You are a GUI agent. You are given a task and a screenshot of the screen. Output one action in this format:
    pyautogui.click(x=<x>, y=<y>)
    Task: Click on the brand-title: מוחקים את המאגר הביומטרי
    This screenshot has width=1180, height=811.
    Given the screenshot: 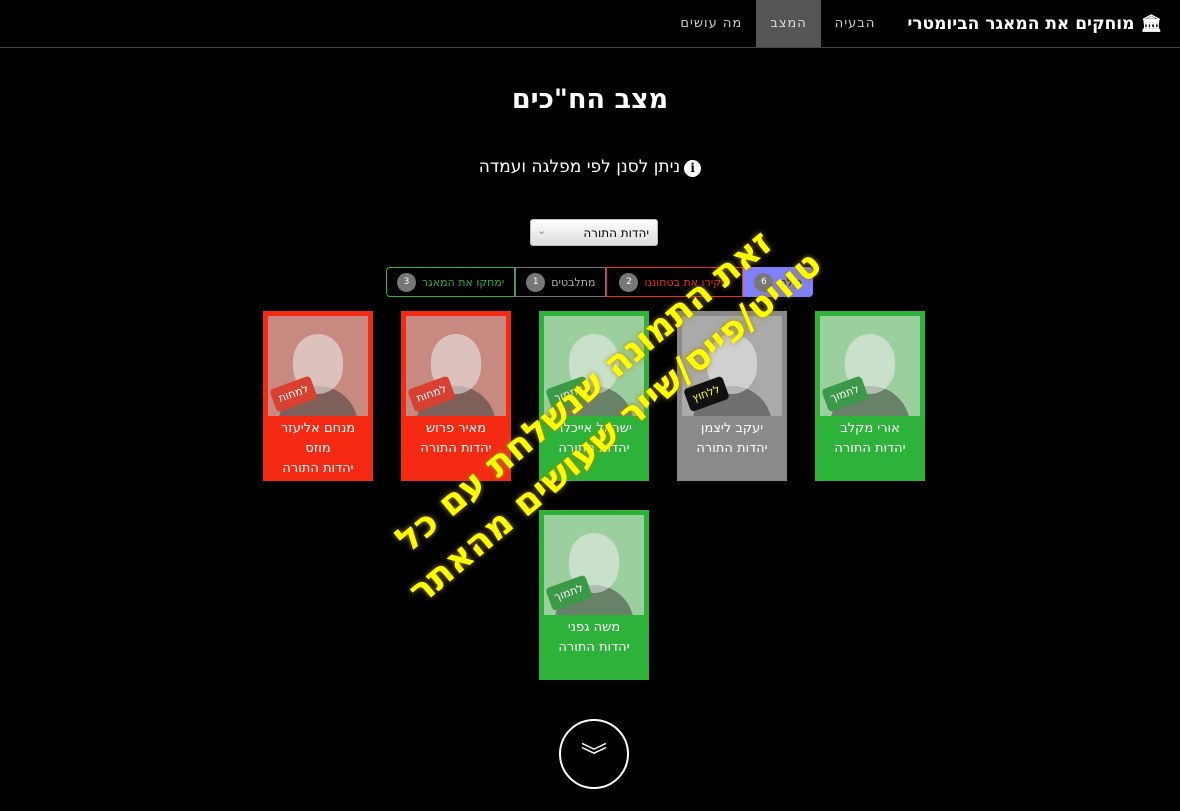 What is the action you would take?
    pyautogui.click(x=1021, y=23)
    